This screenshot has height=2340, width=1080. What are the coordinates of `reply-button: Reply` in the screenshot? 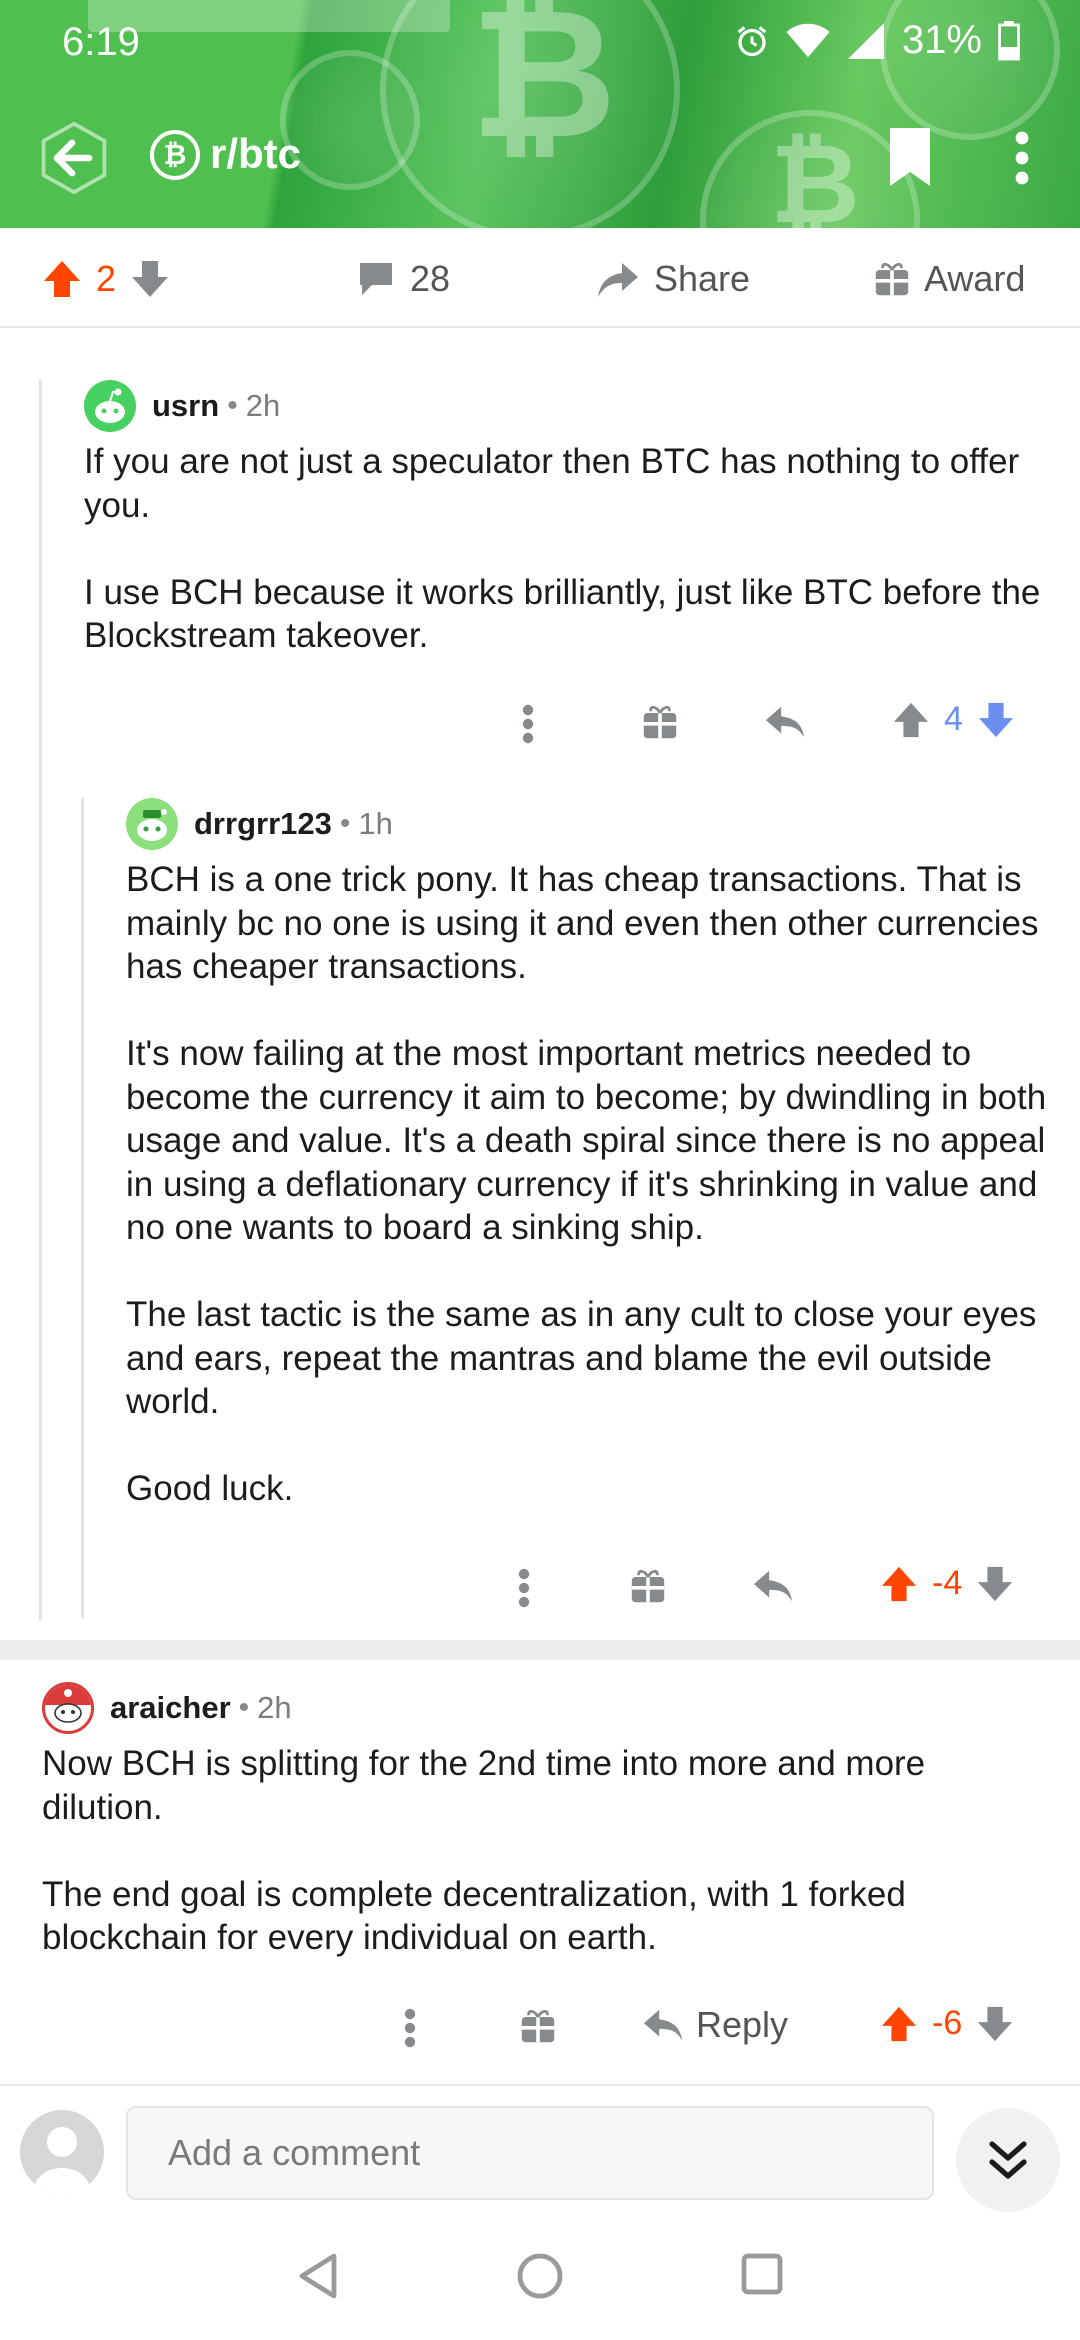 It's located at (715, 2025).